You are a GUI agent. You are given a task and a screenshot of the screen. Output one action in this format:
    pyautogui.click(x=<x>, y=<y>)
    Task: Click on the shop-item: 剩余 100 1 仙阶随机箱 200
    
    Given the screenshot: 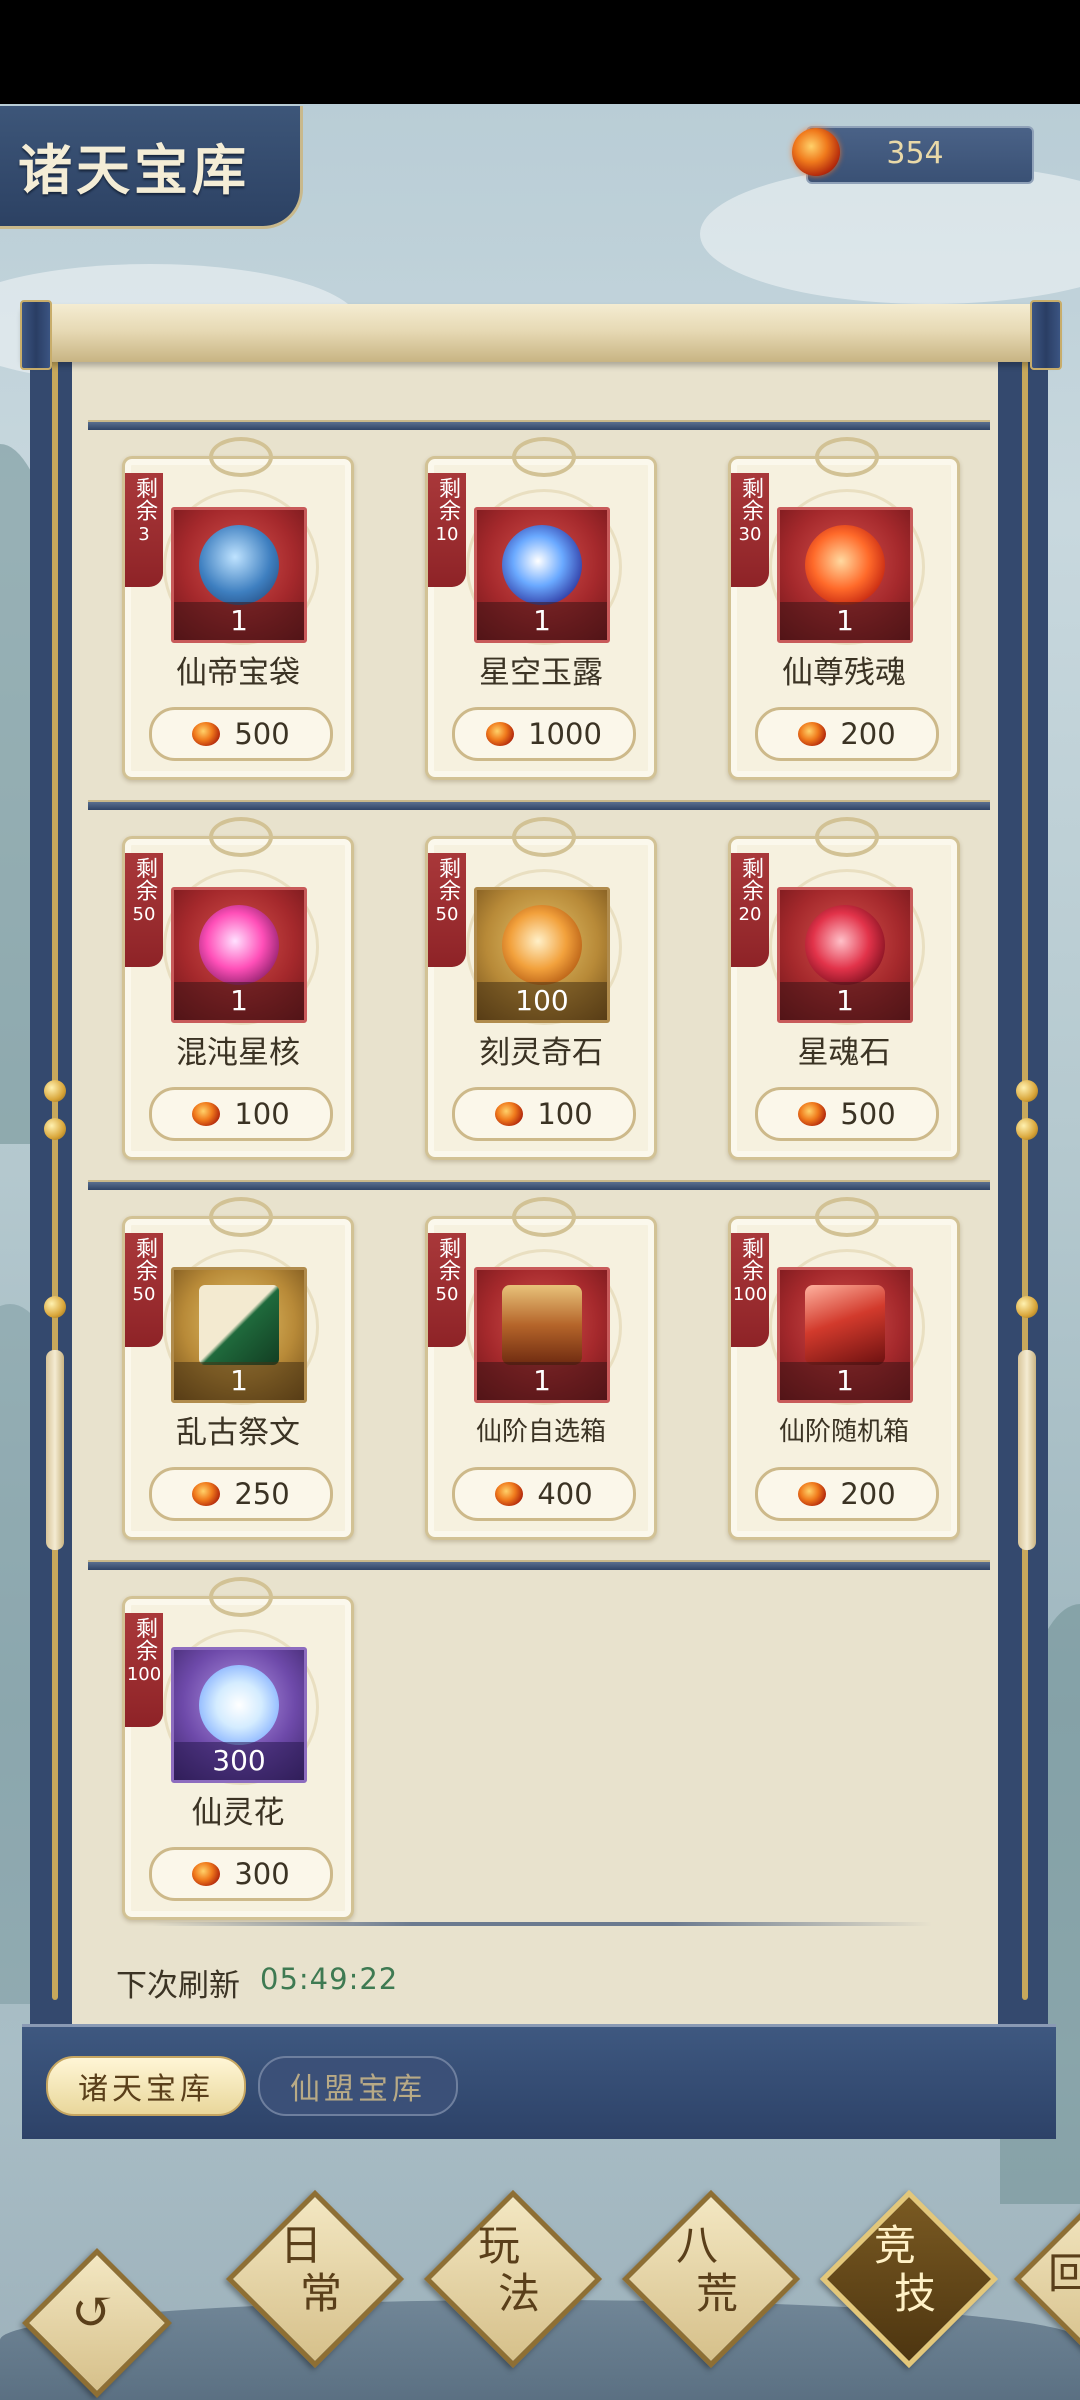 What is the action you would take?
    pyautogui.click(x=844, y=1368)
    